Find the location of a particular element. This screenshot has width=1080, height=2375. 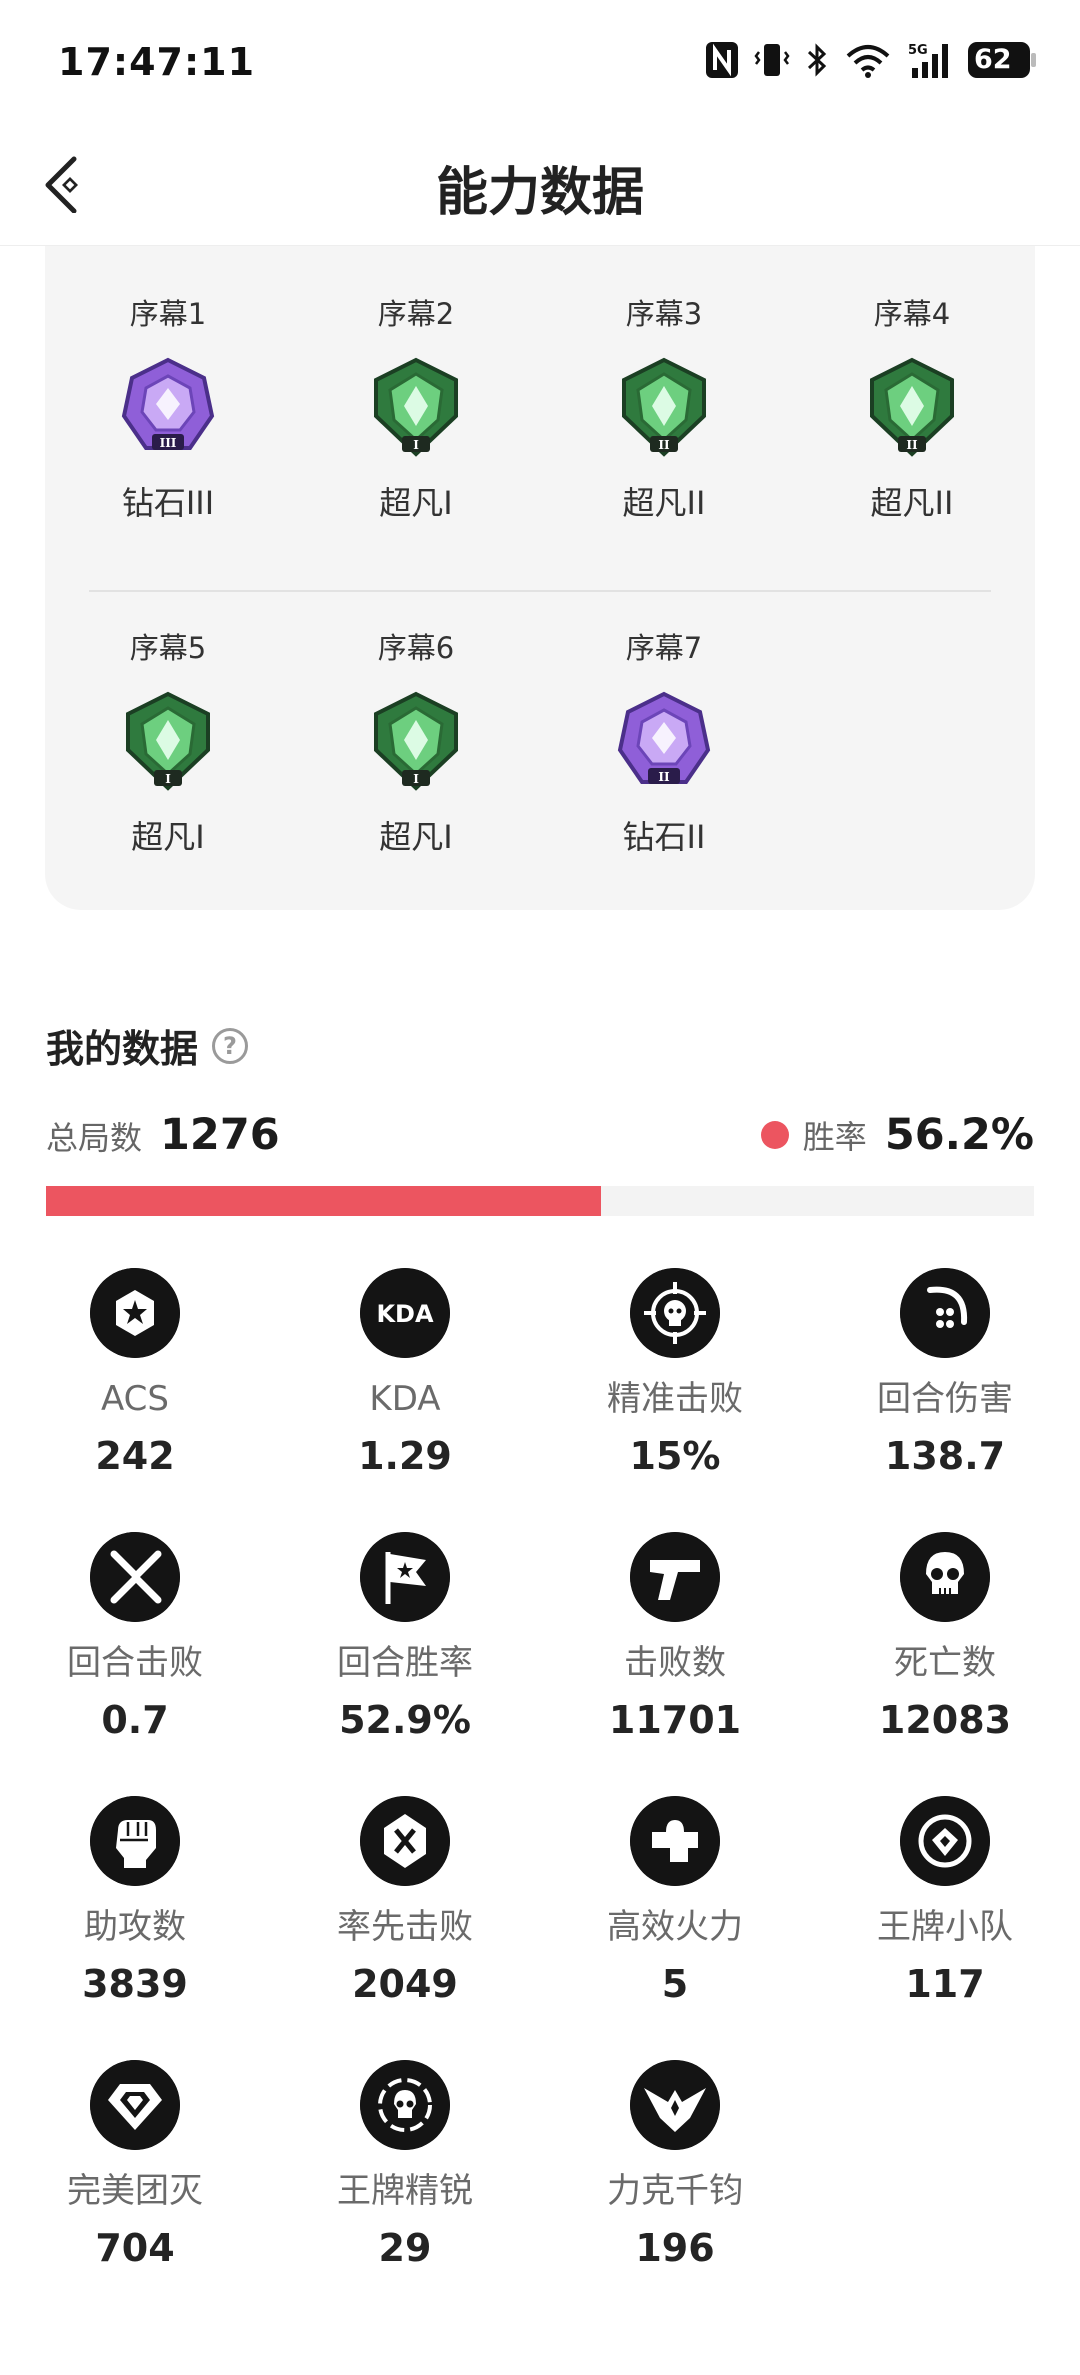

section-title-text: 我的数据 is located at coordinates (122, 1049).